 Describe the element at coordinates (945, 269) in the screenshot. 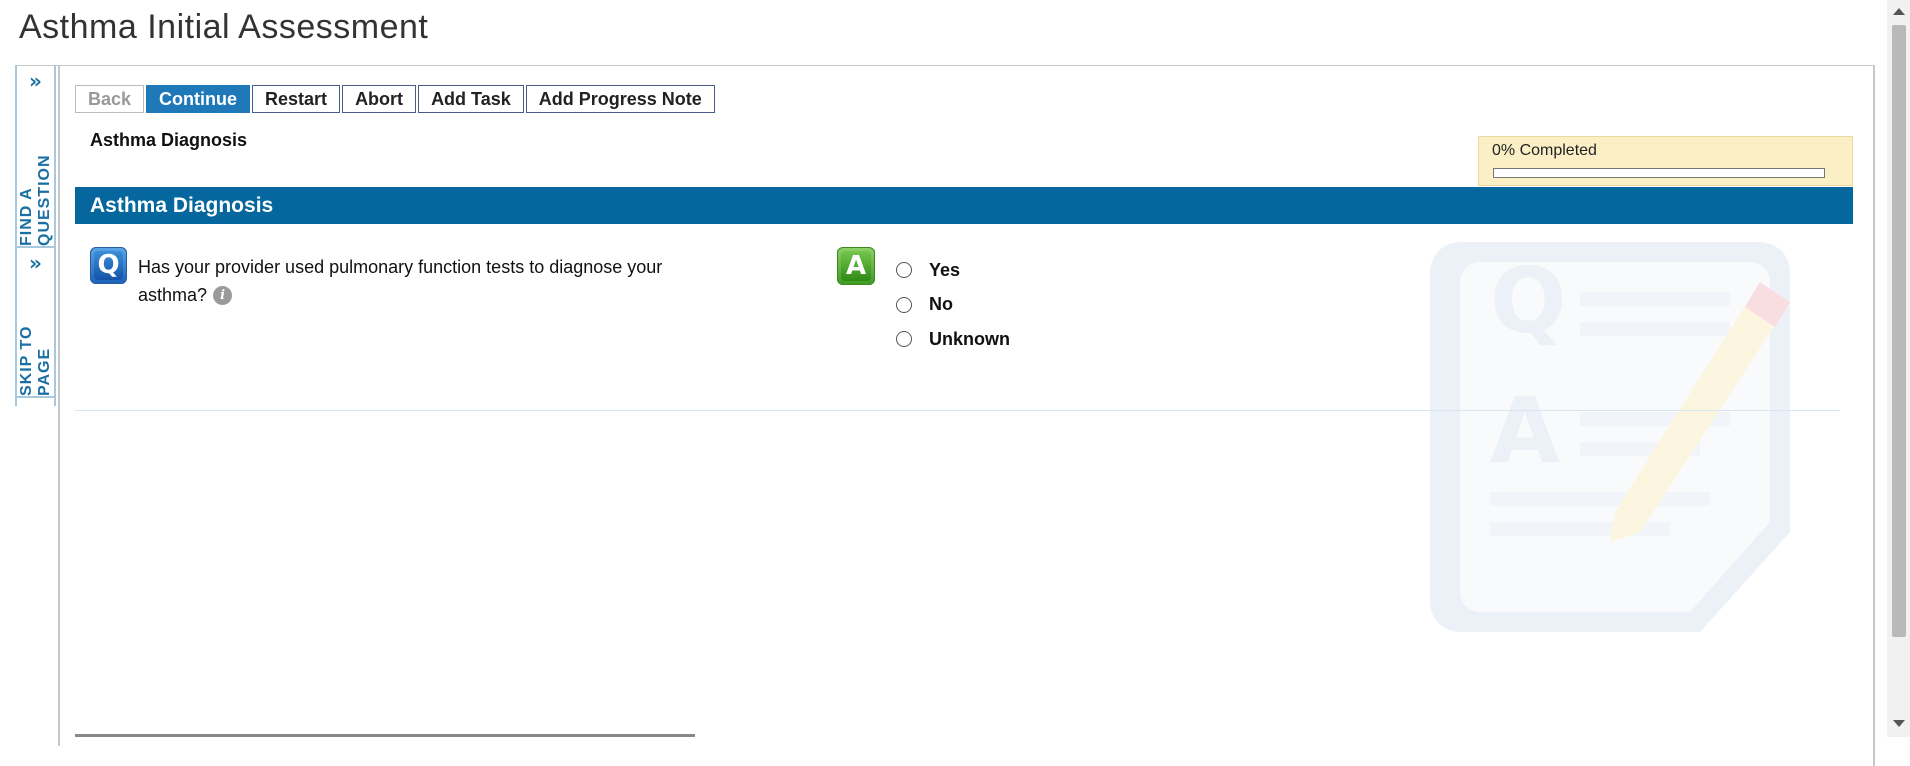

I see `answer-label: Yes` at that location.